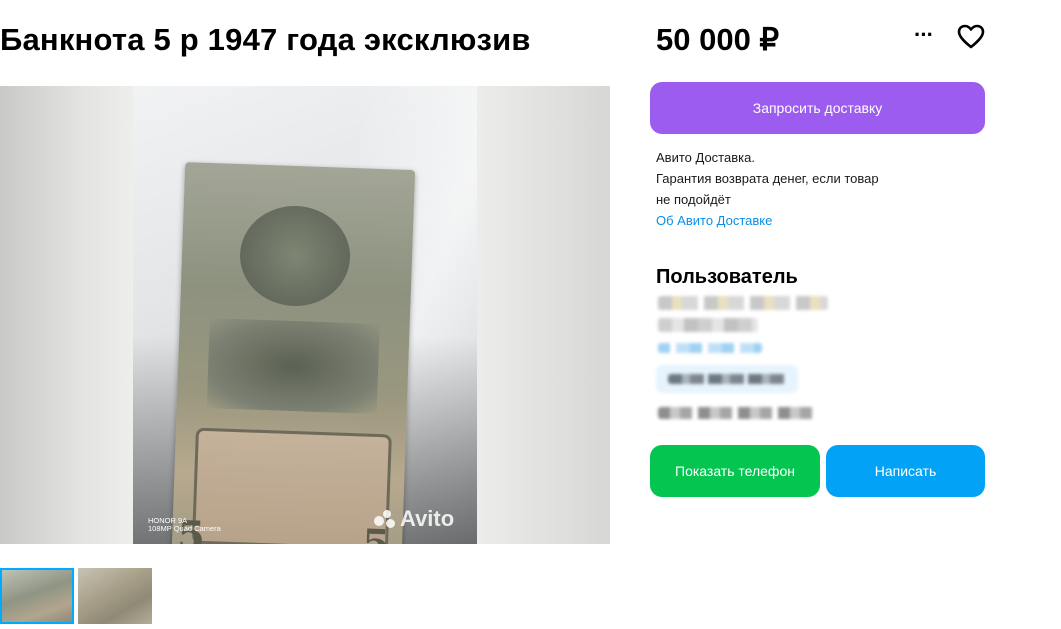  I want to click on seller-rating-blurred, so click(710, 348).